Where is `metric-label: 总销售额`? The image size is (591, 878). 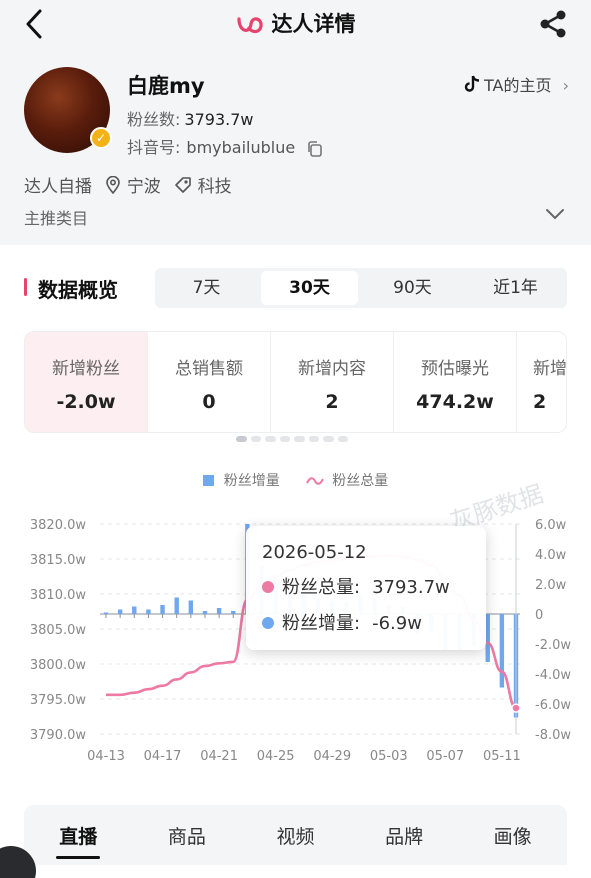
metric-label: 总销售额 is located at coordinates (209, 369).